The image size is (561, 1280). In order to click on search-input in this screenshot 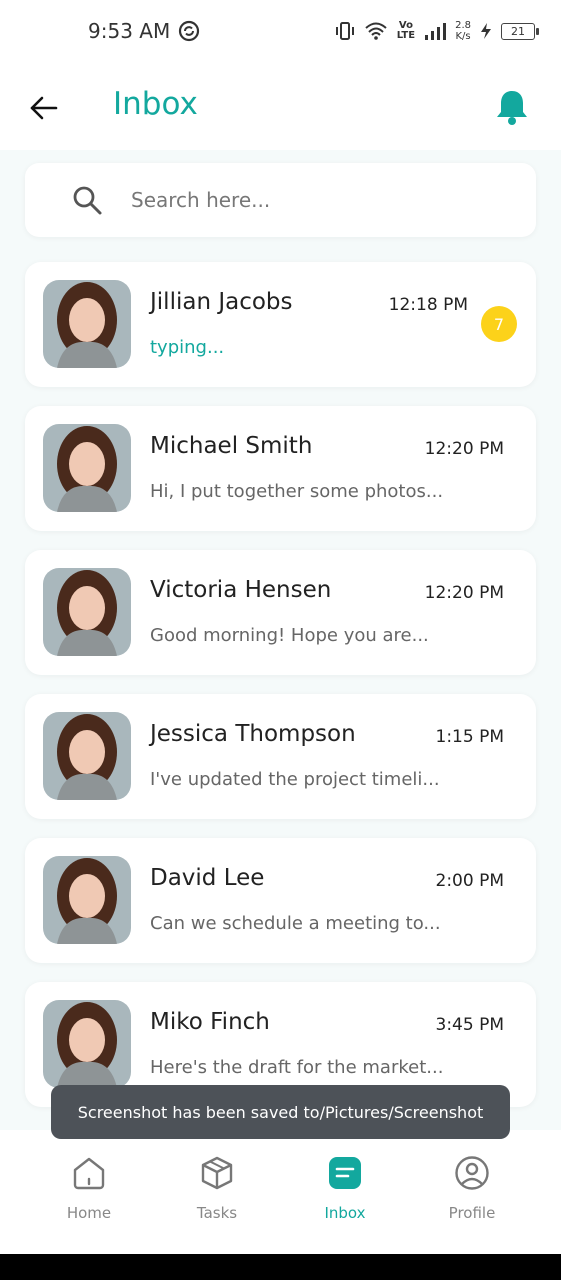, I will do `click(326, 200)`.